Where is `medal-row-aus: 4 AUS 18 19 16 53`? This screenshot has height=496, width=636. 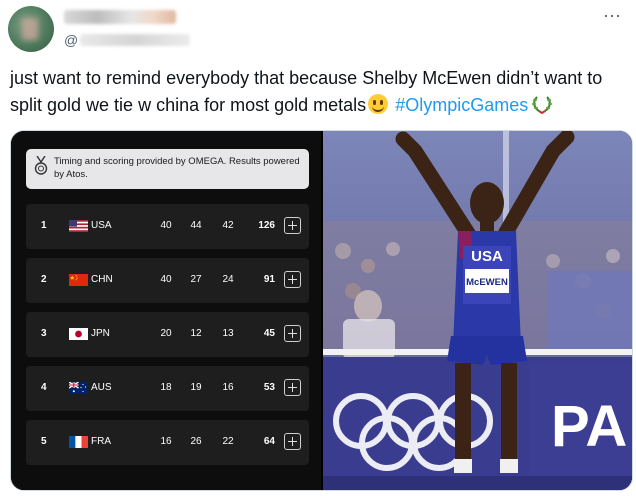 medal-row-aus: 4 AUS 18 19 16 53 is located at coordinates (167, 388).